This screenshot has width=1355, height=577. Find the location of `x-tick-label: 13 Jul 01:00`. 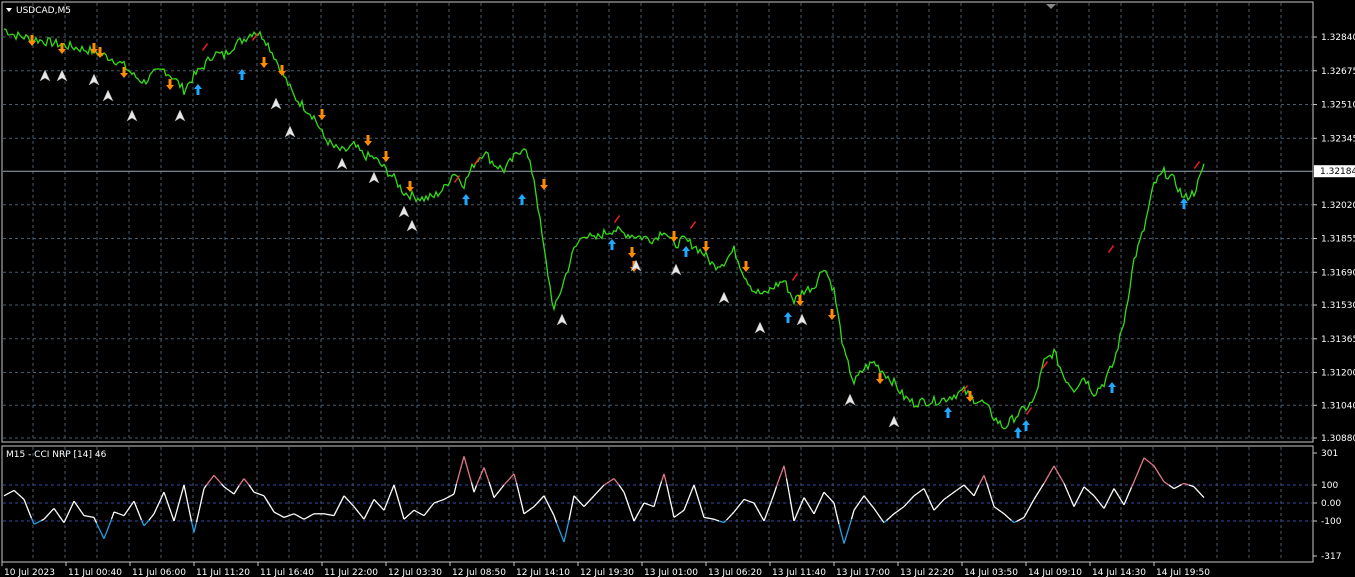

x-tick-label: 13 Jul 01:00 is located at coordinates (671, 572).